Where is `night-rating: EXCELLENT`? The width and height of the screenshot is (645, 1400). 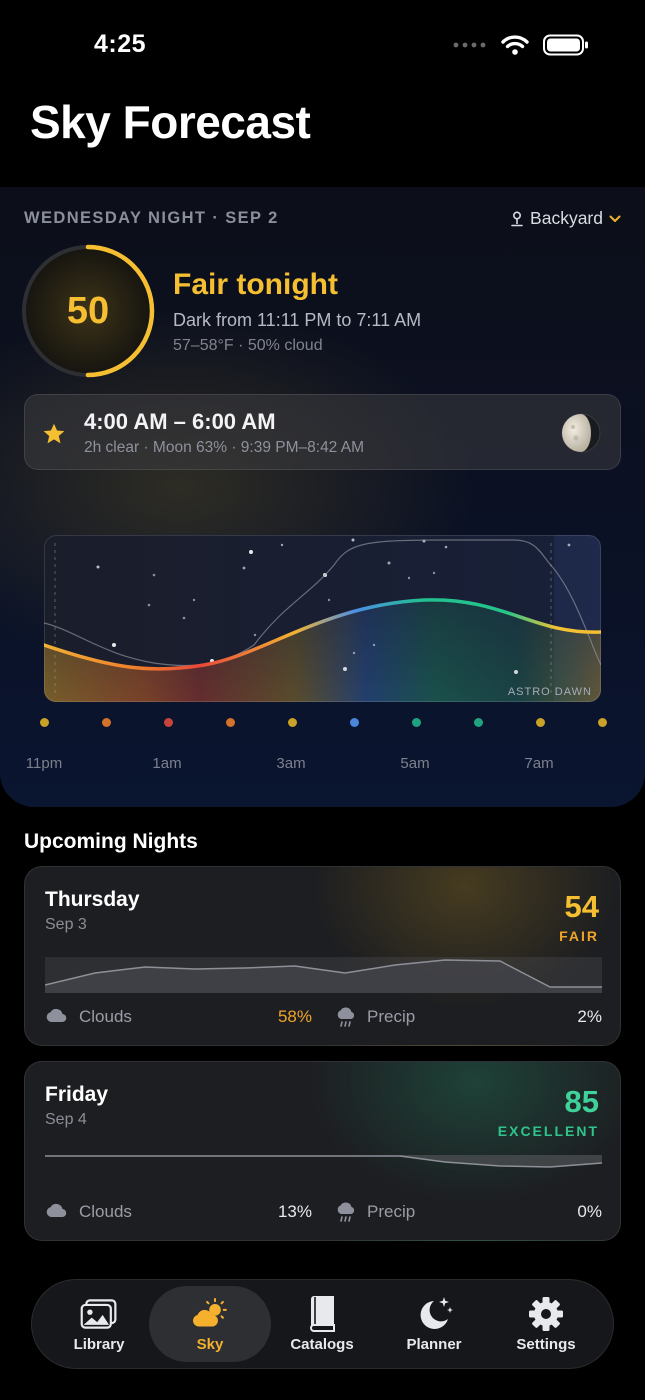 night-rating: EXCELLENT is located at coordinates (548, 1131).